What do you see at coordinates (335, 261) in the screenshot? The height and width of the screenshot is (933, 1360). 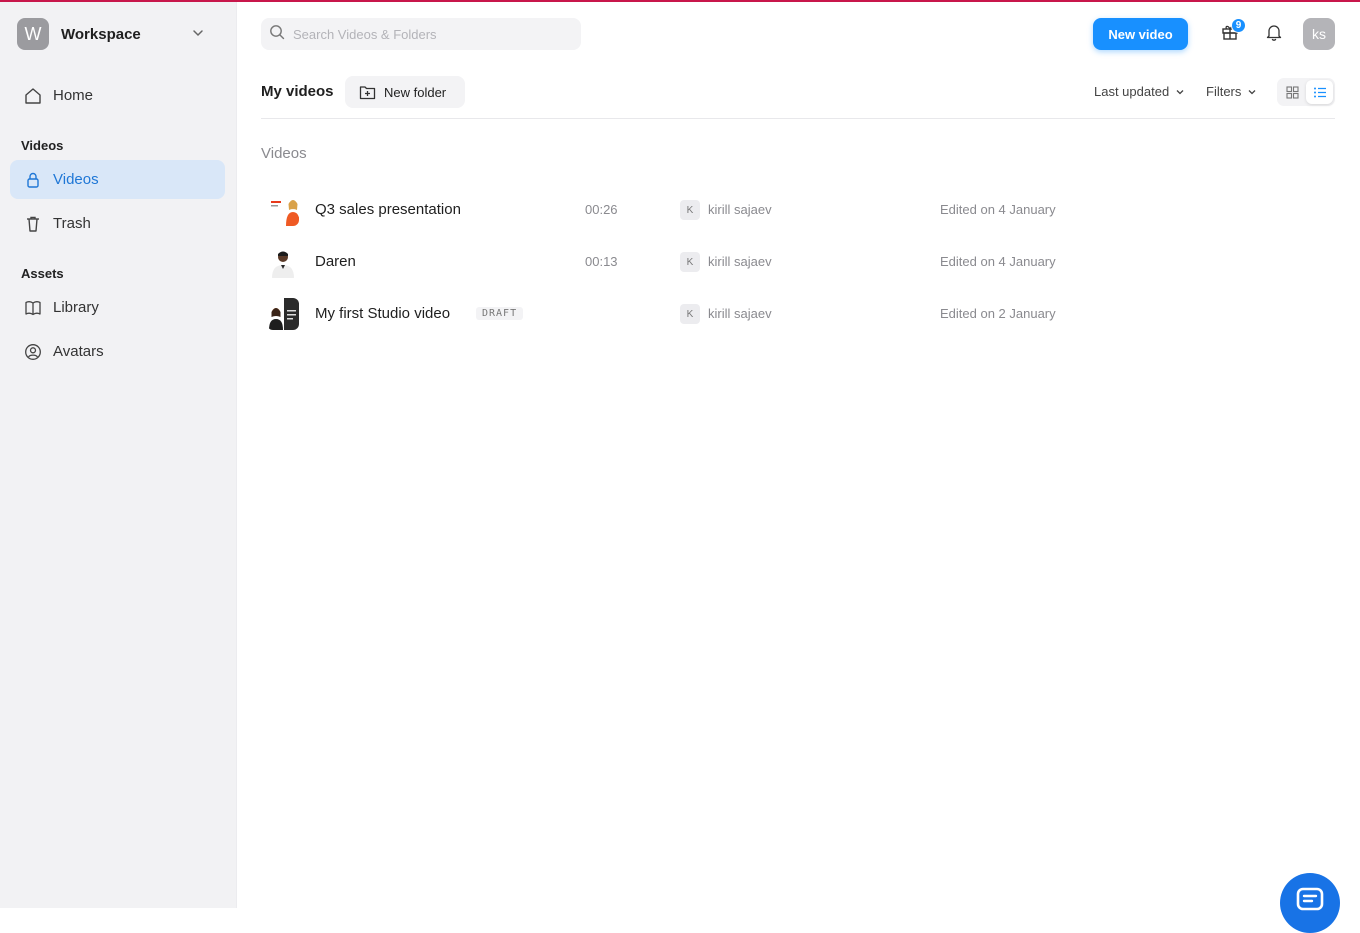 I see `video-title: Daren` at bounding box center [335, 261].